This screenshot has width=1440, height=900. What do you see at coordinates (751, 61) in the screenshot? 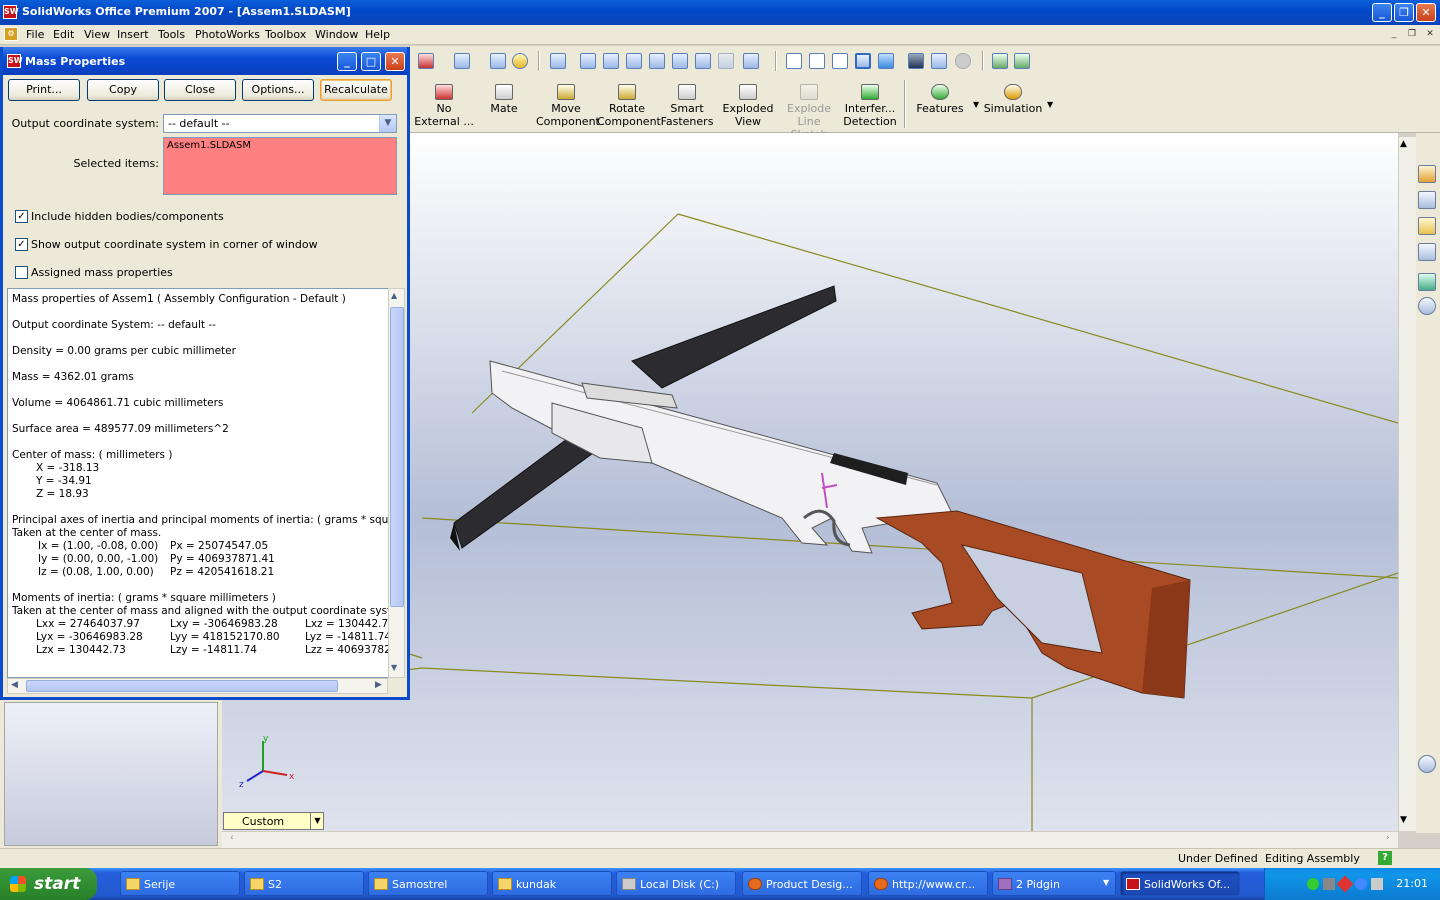
I see `view-orientation-icon` at bounding box center [751, 61].